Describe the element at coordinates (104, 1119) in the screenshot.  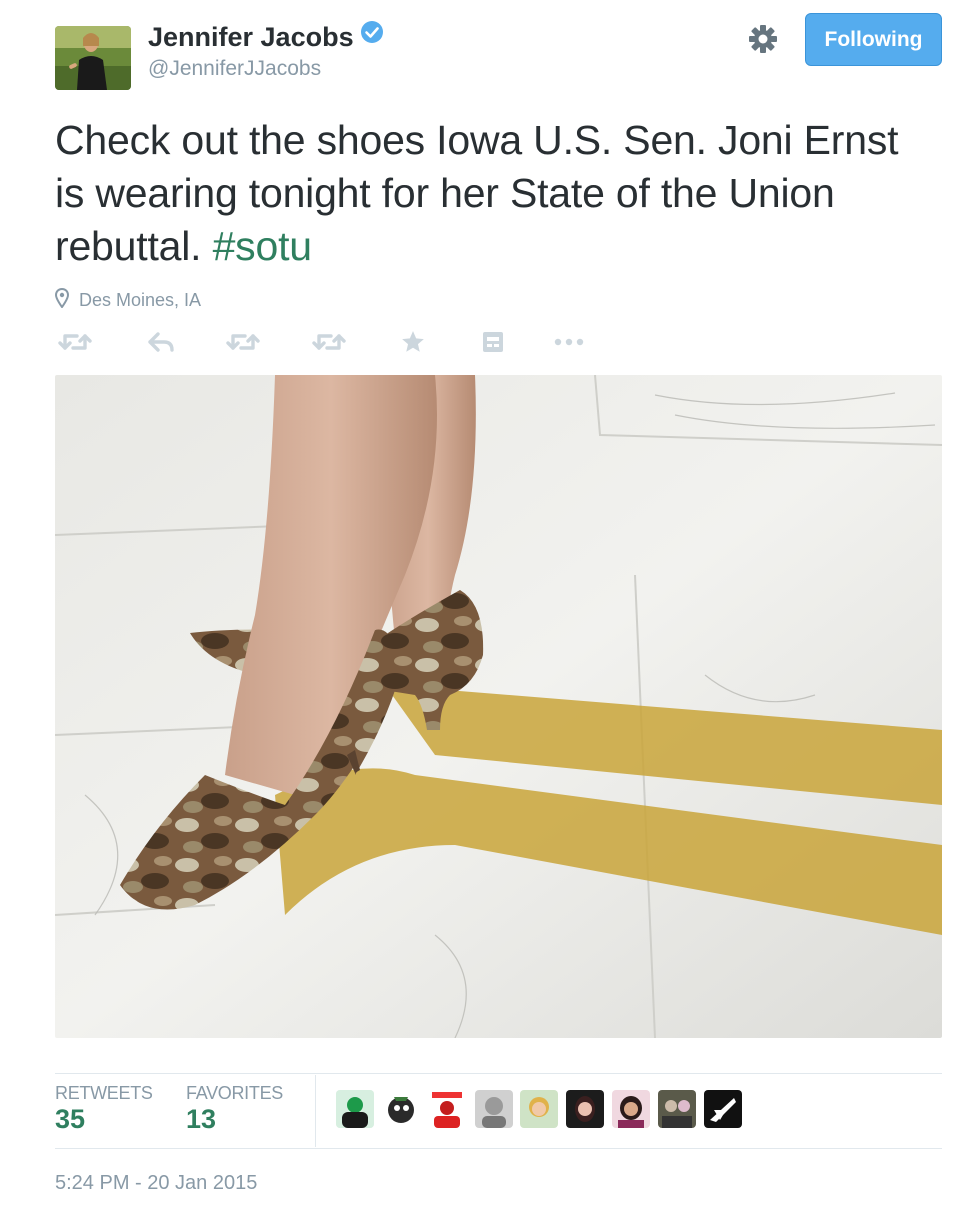
I see `retweets-count: 35` at that location.